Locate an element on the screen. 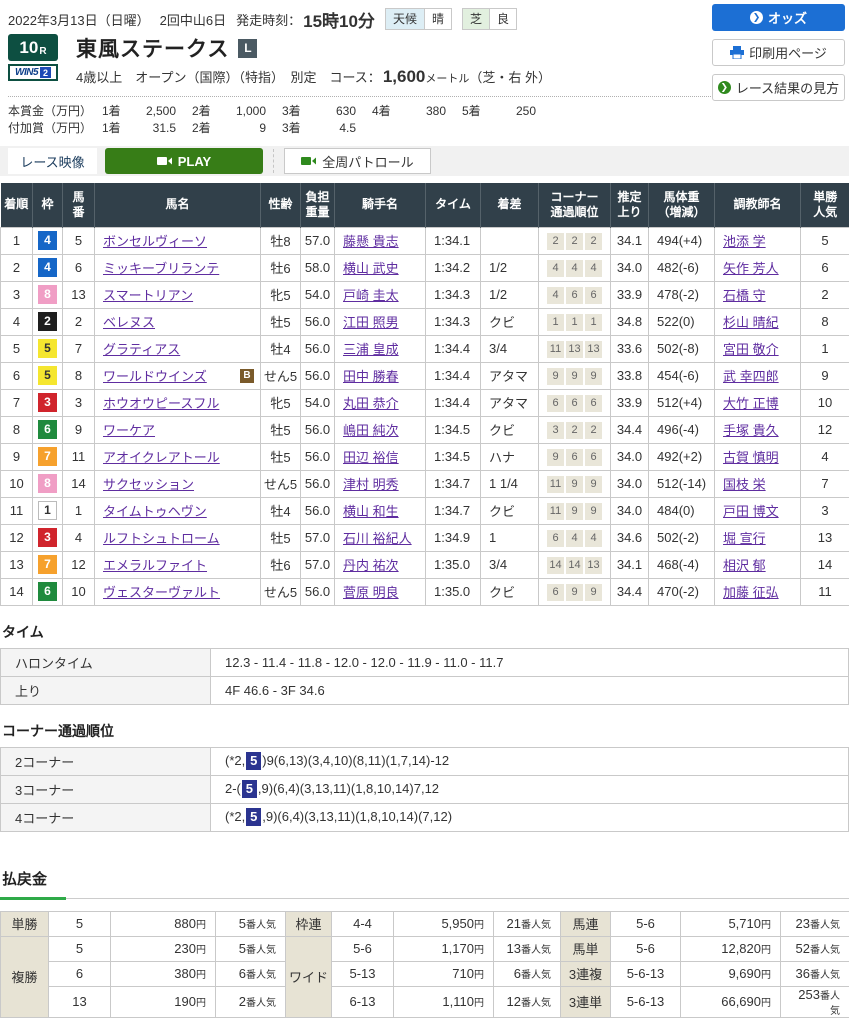 Image resolution: width=849 pixels, height=1018 pixels. amount-value: 710 is located at coordinates (463, 973).